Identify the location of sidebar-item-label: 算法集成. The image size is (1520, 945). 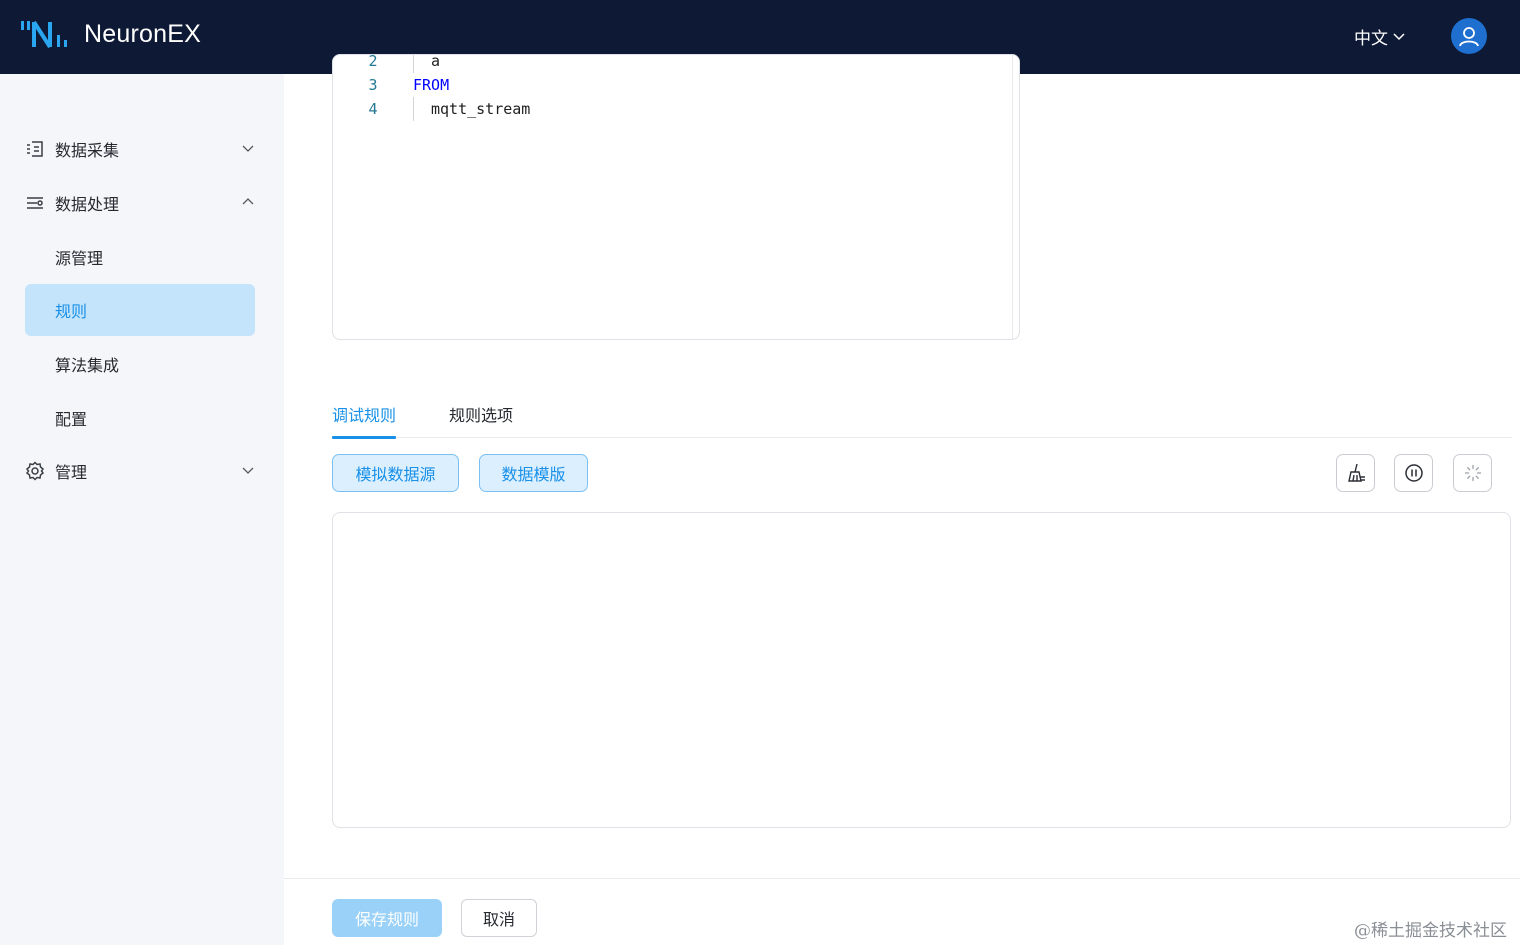
(87, 365).